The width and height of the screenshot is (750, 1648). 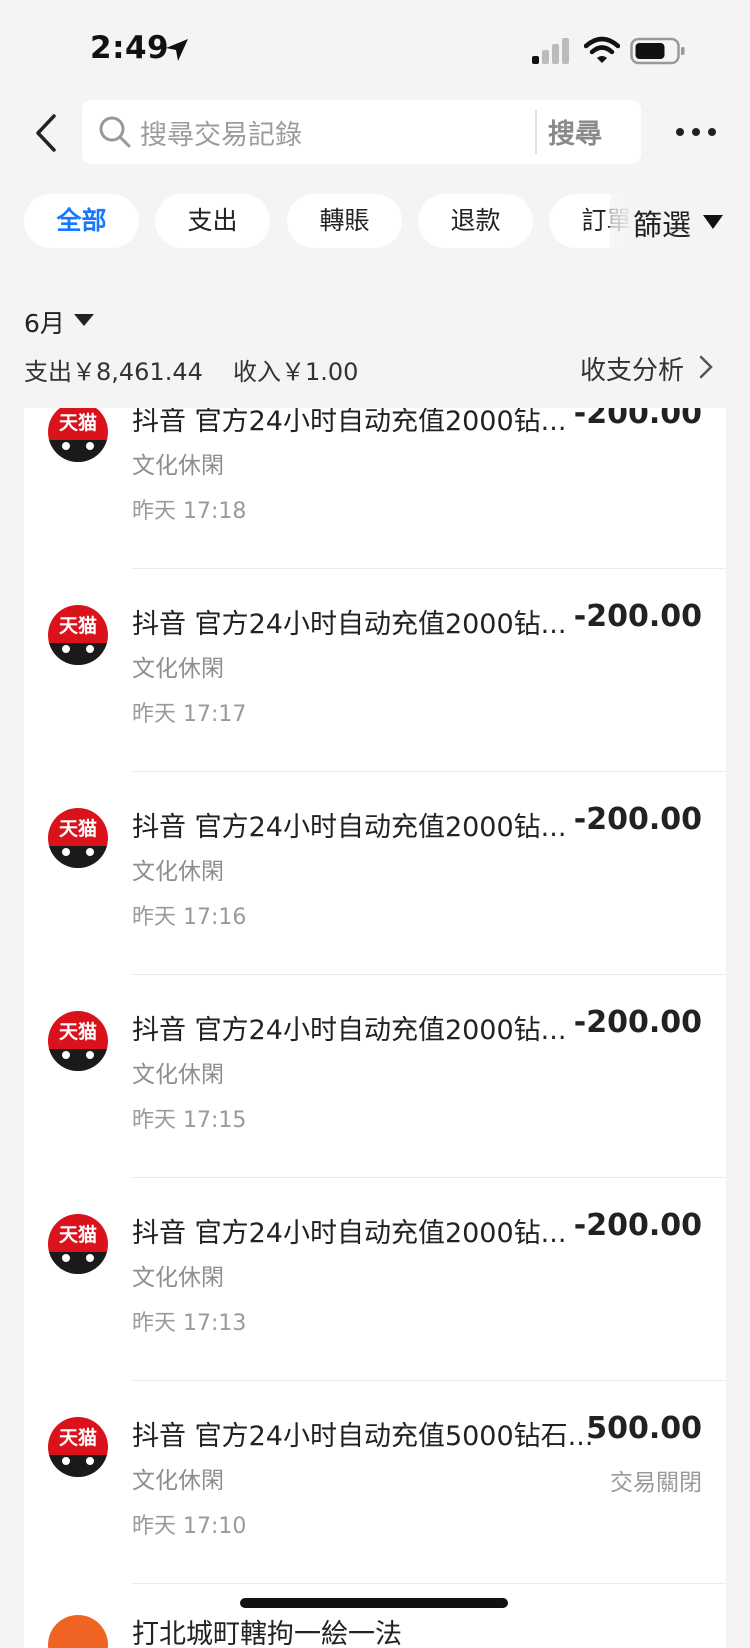 What do you see at coordinates (374, 1603) in the screenshot?
I see `home-indicator` at bounding box center [374, 1603].